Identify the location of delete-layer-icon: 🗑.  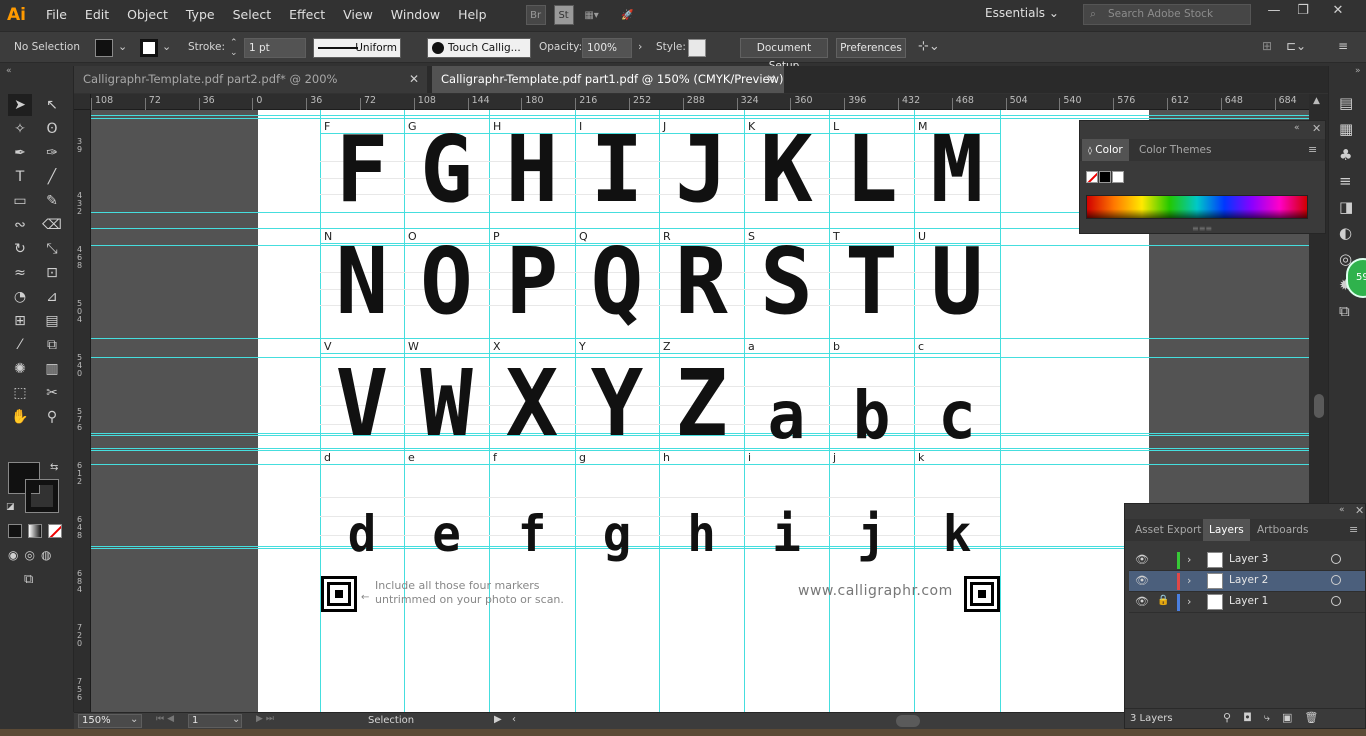
(1311, 718).